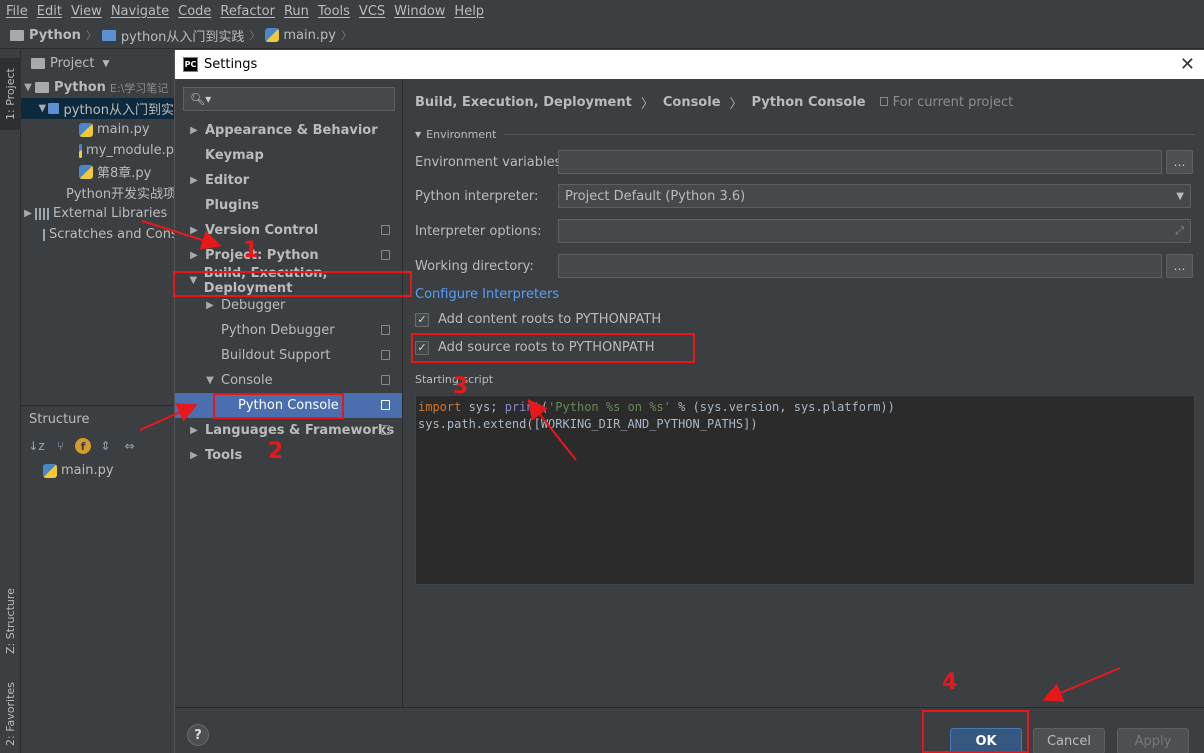 The width and height of the screenshot is (1204, 753). Describe the element at coordinates (689, 64) in the screenshot. I see `dialog-titlebar: PC Settings ✕` at that location.